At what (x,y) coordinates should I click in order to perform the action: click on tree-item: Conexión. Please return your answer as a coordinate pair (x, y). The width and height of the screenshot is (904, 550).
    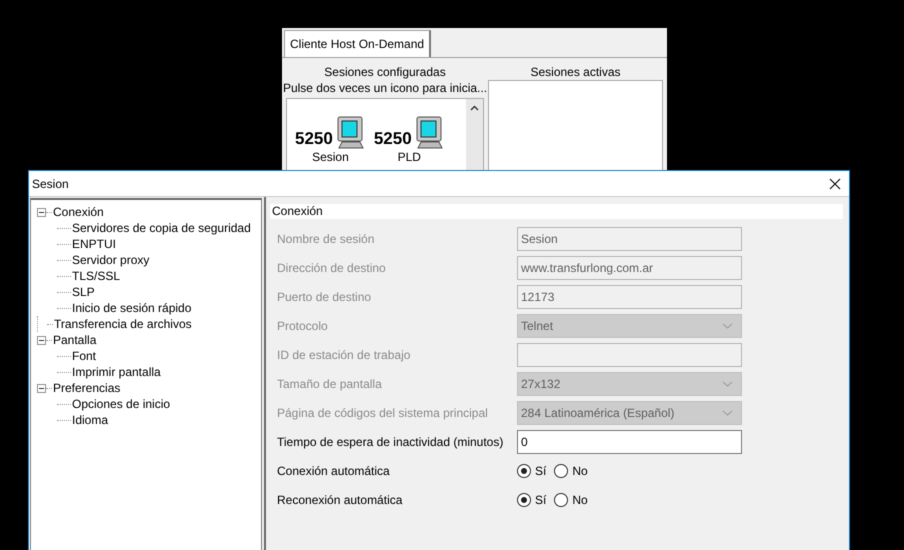
    Looking at the image, I should click on (78, 212).